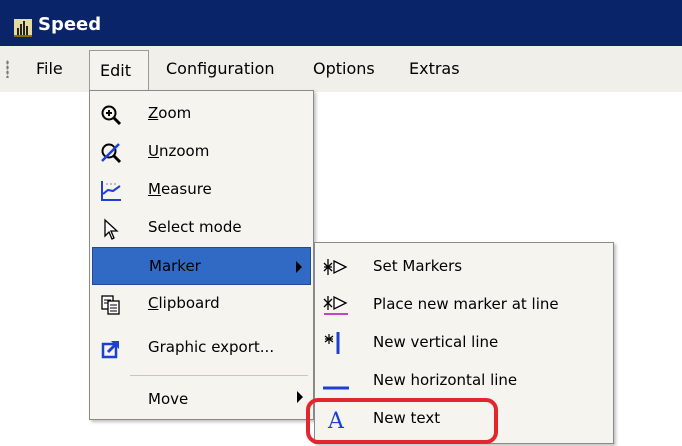 The image size is (682, 446). Describe the element at coordinates (49, 69) in the screenshot. I see `menu-file: File` at that location.